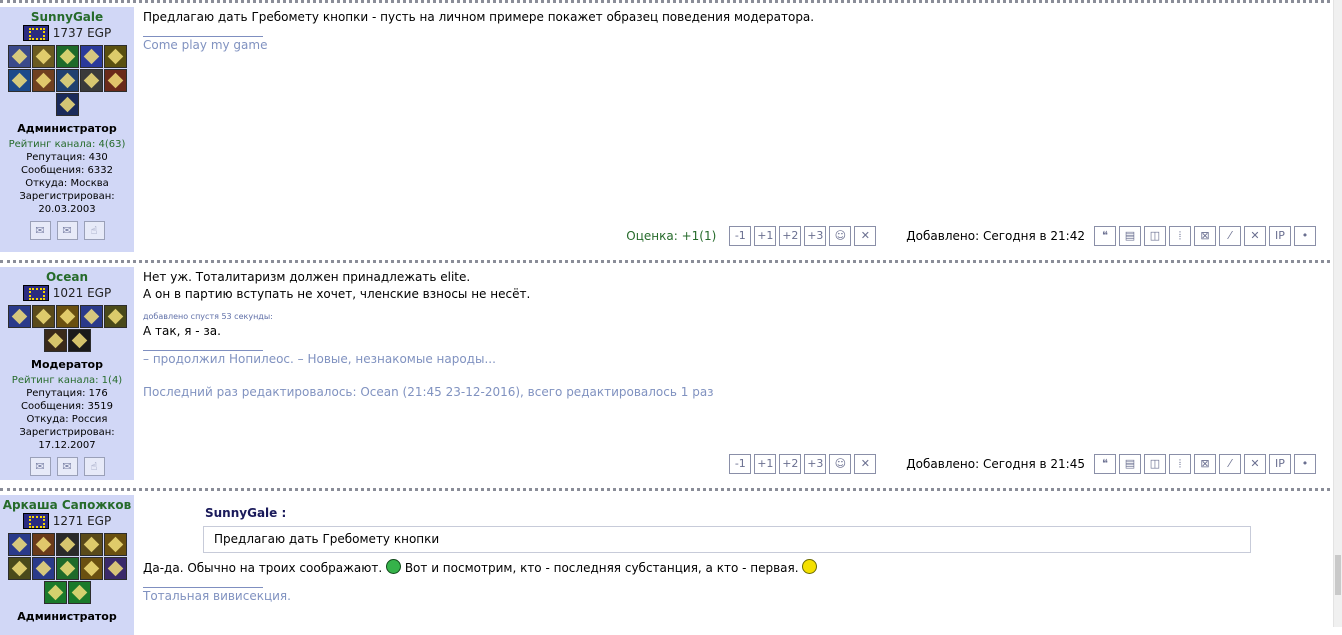 This screenshot has width=1342, height=635. Describe the element at coordinates (732, 45) in the screenshot. I see `signature: Come play my game` at that location.